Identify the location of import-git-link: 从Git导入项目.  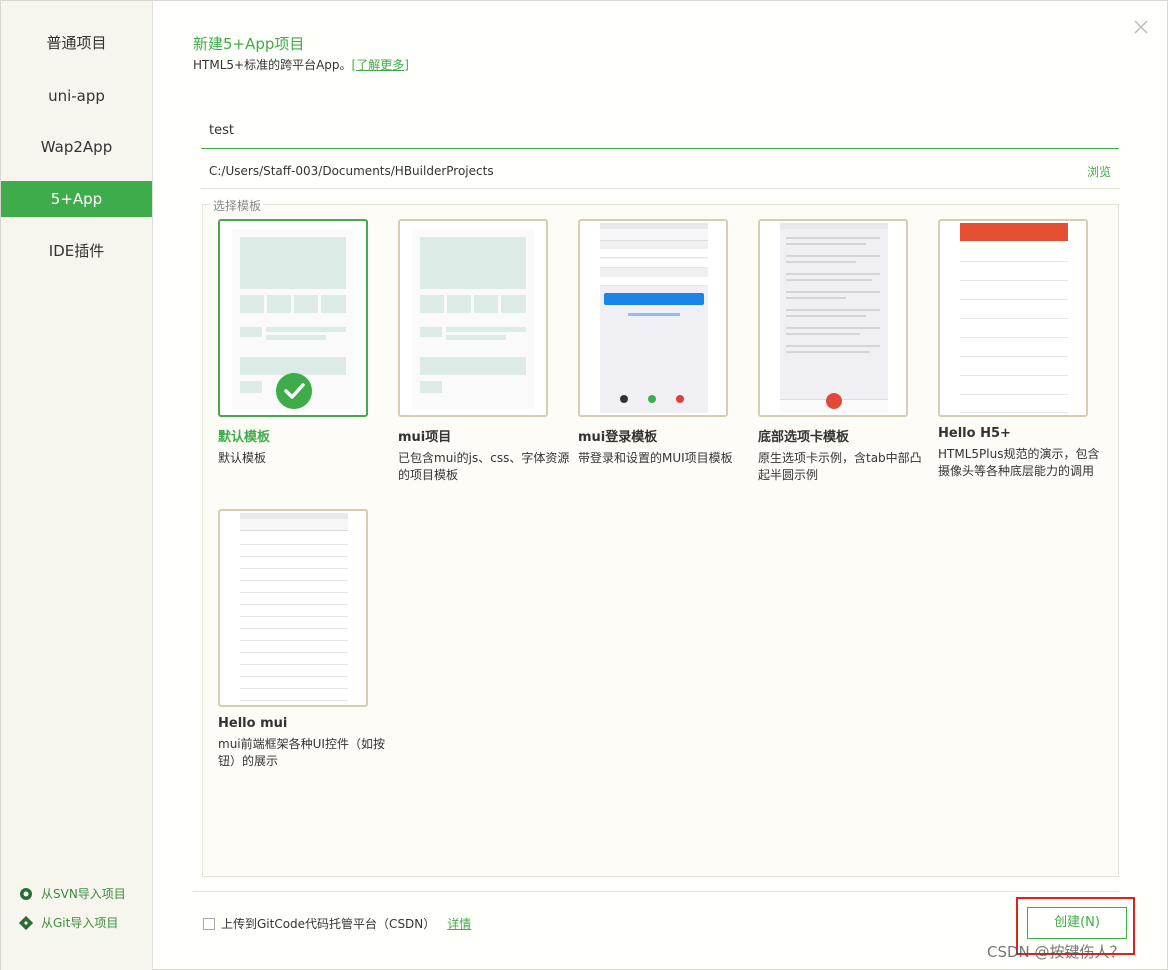
(68, 922).